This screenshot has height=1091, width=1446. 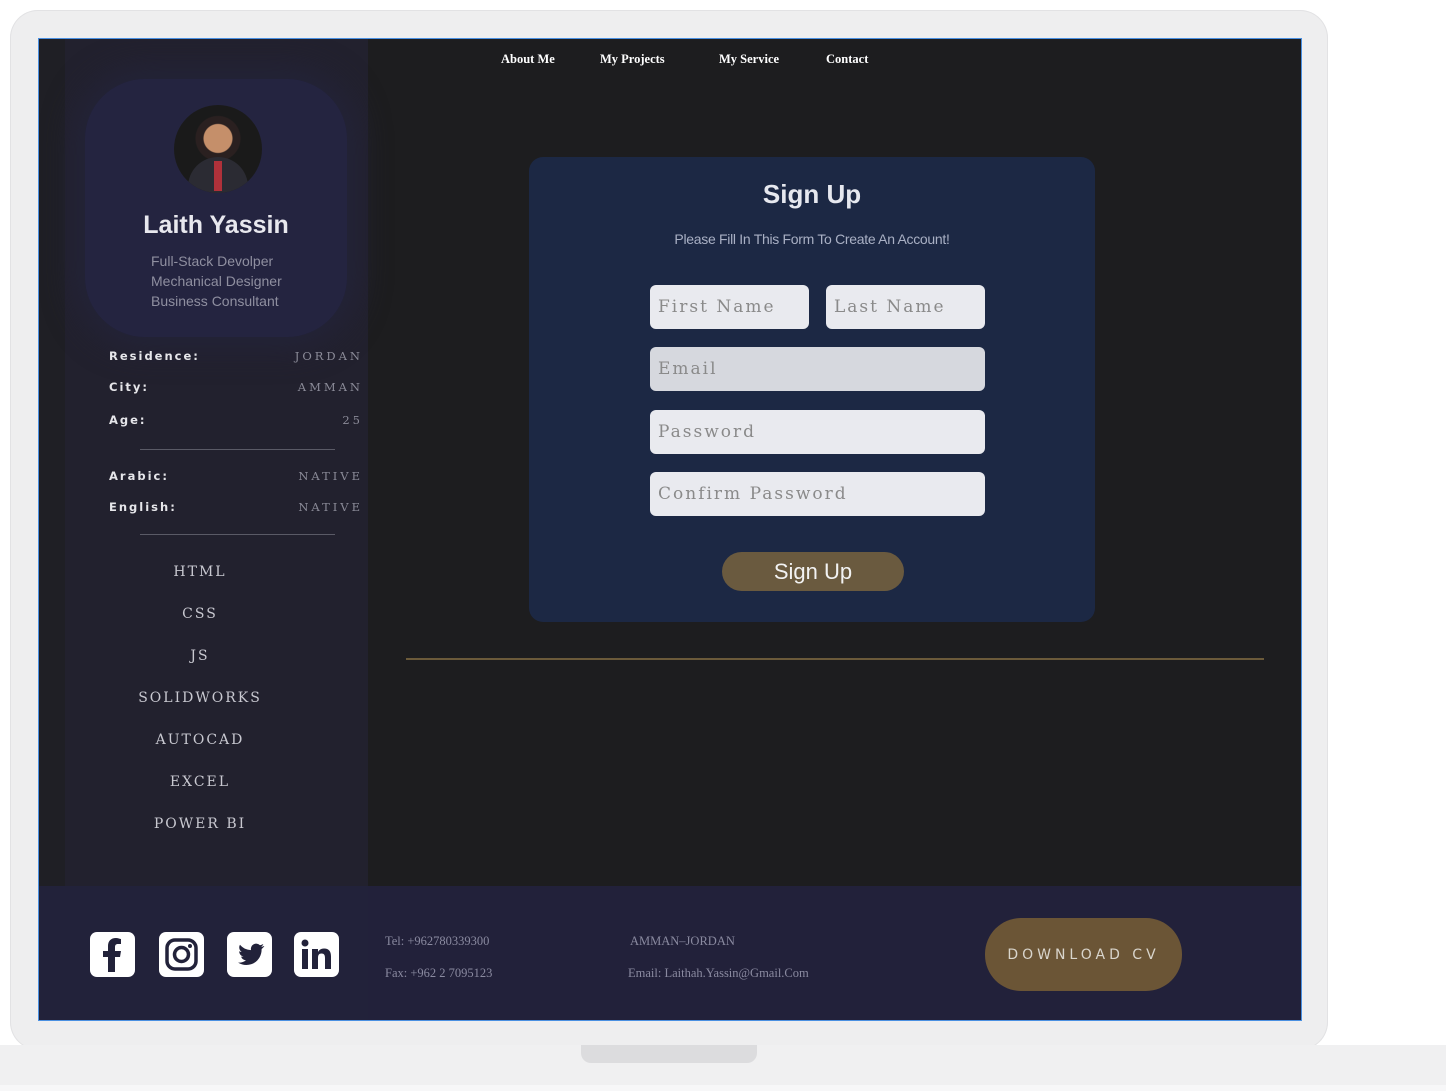 What do you see at coordinates (736, 973) in the screenshot?
I see `footer-email-link: Laithah.Yassin@Gmail.Com` at bounding box center [736, 973].